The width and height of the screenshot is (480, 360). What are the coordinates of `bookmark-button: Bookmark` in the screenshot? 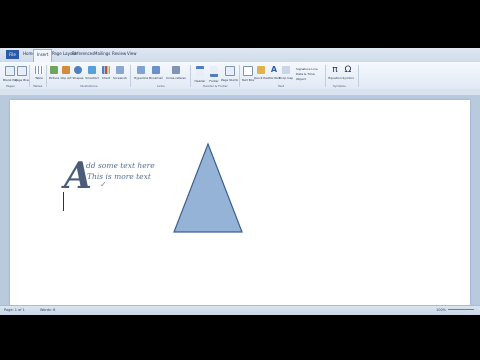 It's located at (156, 73).